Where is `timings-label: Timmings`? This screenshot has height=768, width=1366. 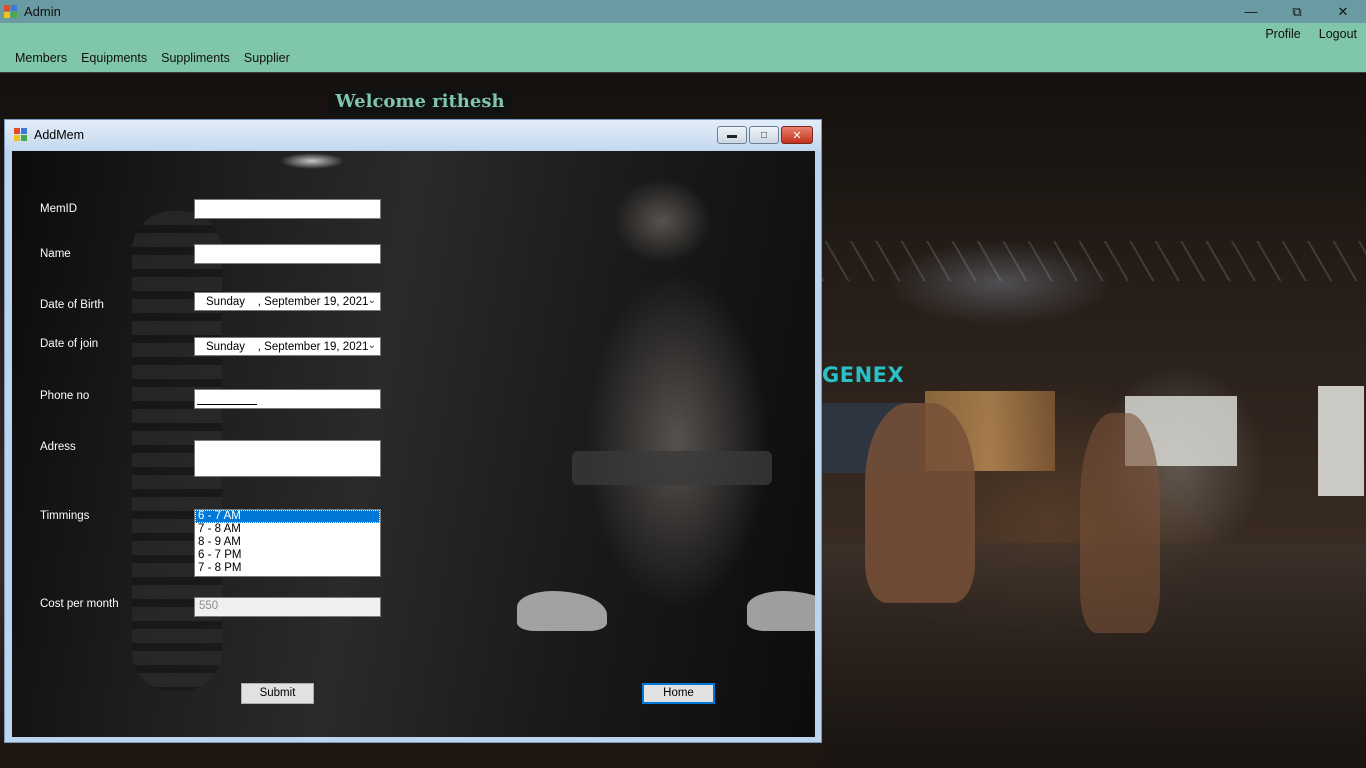 timings-label: Timmings is located at coordinates (65, 516).